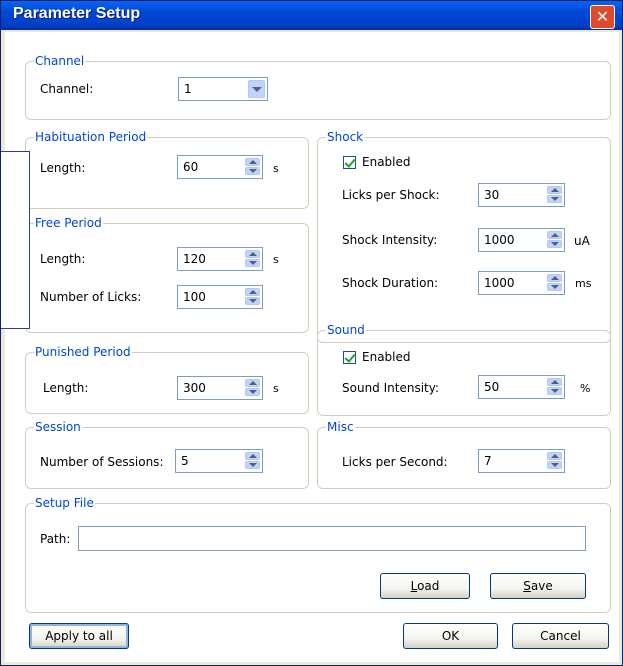 Image resolution: width=623 pixels, height=666 pixels. Describe the element at coordinates (191, 167) in the screenshot. I see `habituation-length-value: 60` at that location.